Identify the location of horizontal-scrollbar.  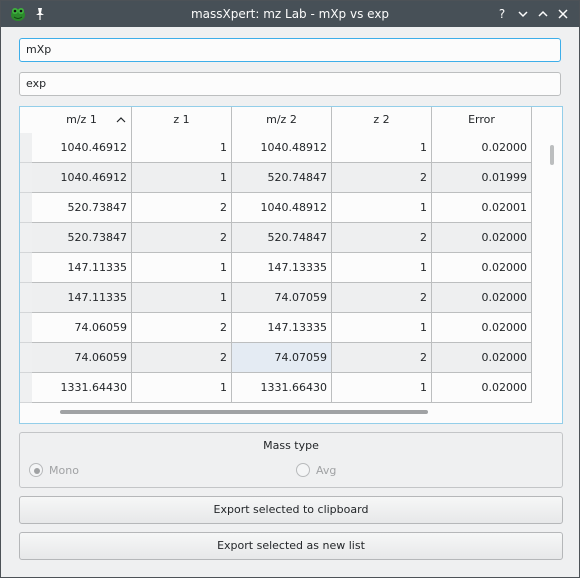
(244, 412).